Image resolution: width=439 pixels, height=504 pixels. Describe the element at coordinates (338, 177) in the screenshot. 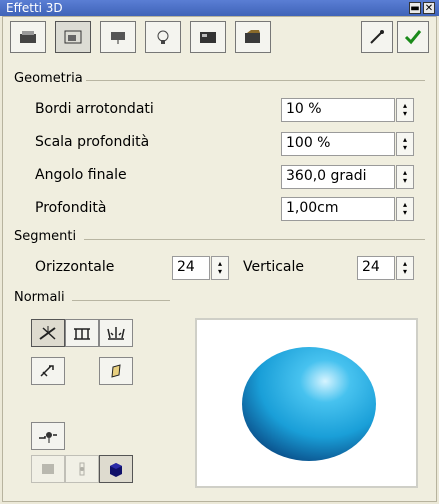

I see `angolo-finale-field: 360,0 gradi` at that location.